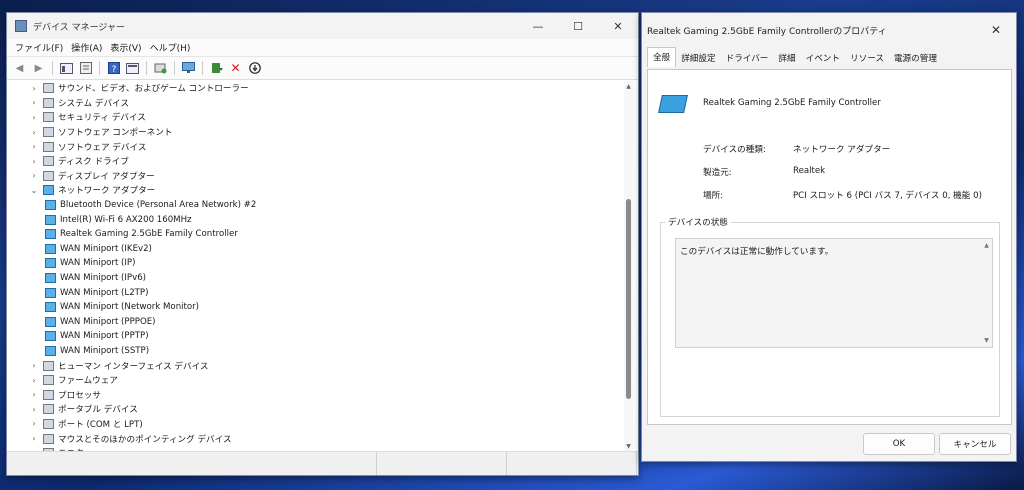  I want to click on menu-file: ファイル(F), so click(39, 47).